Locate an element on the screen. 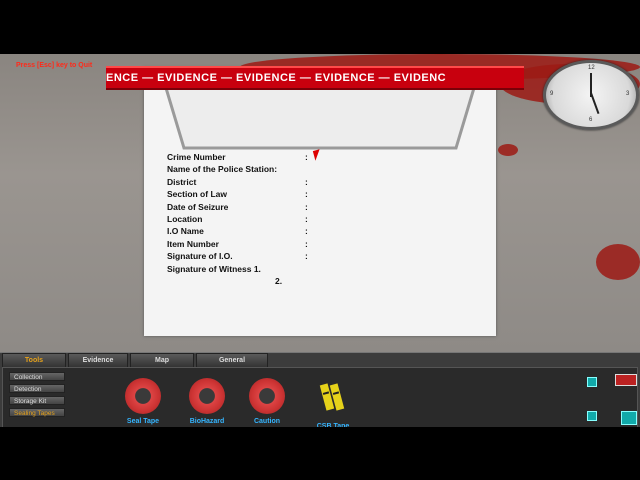 The height and width of the screenshot is (480, 640). compass-clock-icon: 12 3 6 9 is located at coordinates (591, 95).